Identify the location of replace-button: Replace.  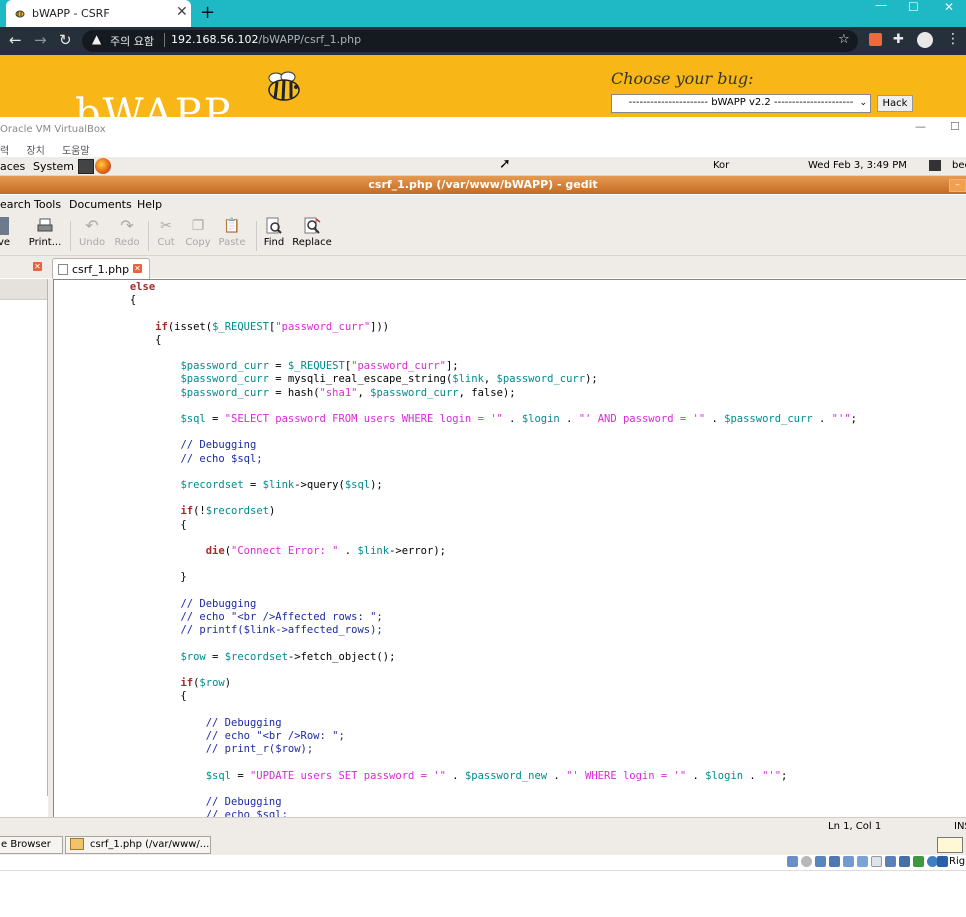
(312, 232).